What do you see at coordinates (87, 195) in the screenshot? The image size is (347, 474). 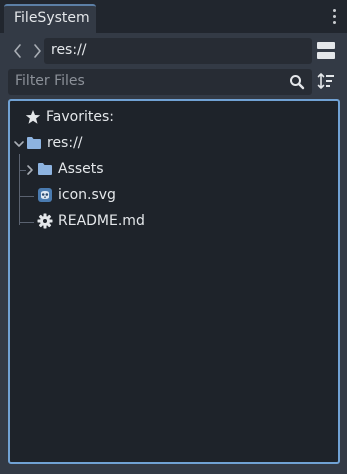 I see `tree-item-label: icon.svg` at bounding box center [87, 195].